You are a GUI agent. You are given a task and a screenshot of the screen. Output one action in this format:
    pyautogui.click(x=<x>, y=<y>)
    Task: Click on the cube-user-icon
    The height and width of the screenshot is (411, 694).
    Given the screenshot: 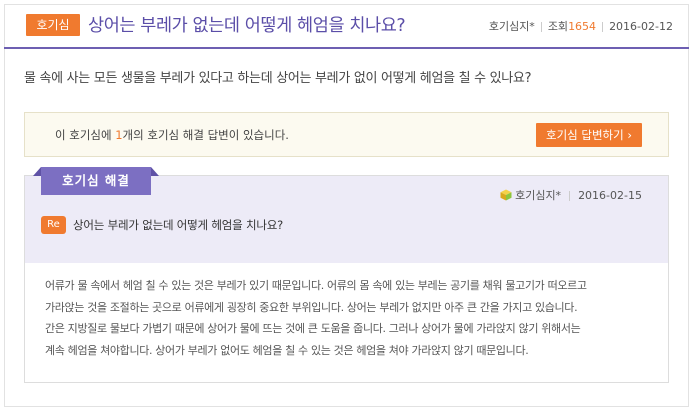 What is the action you would take?
    pyautogui.click(x=506, y=195)
    